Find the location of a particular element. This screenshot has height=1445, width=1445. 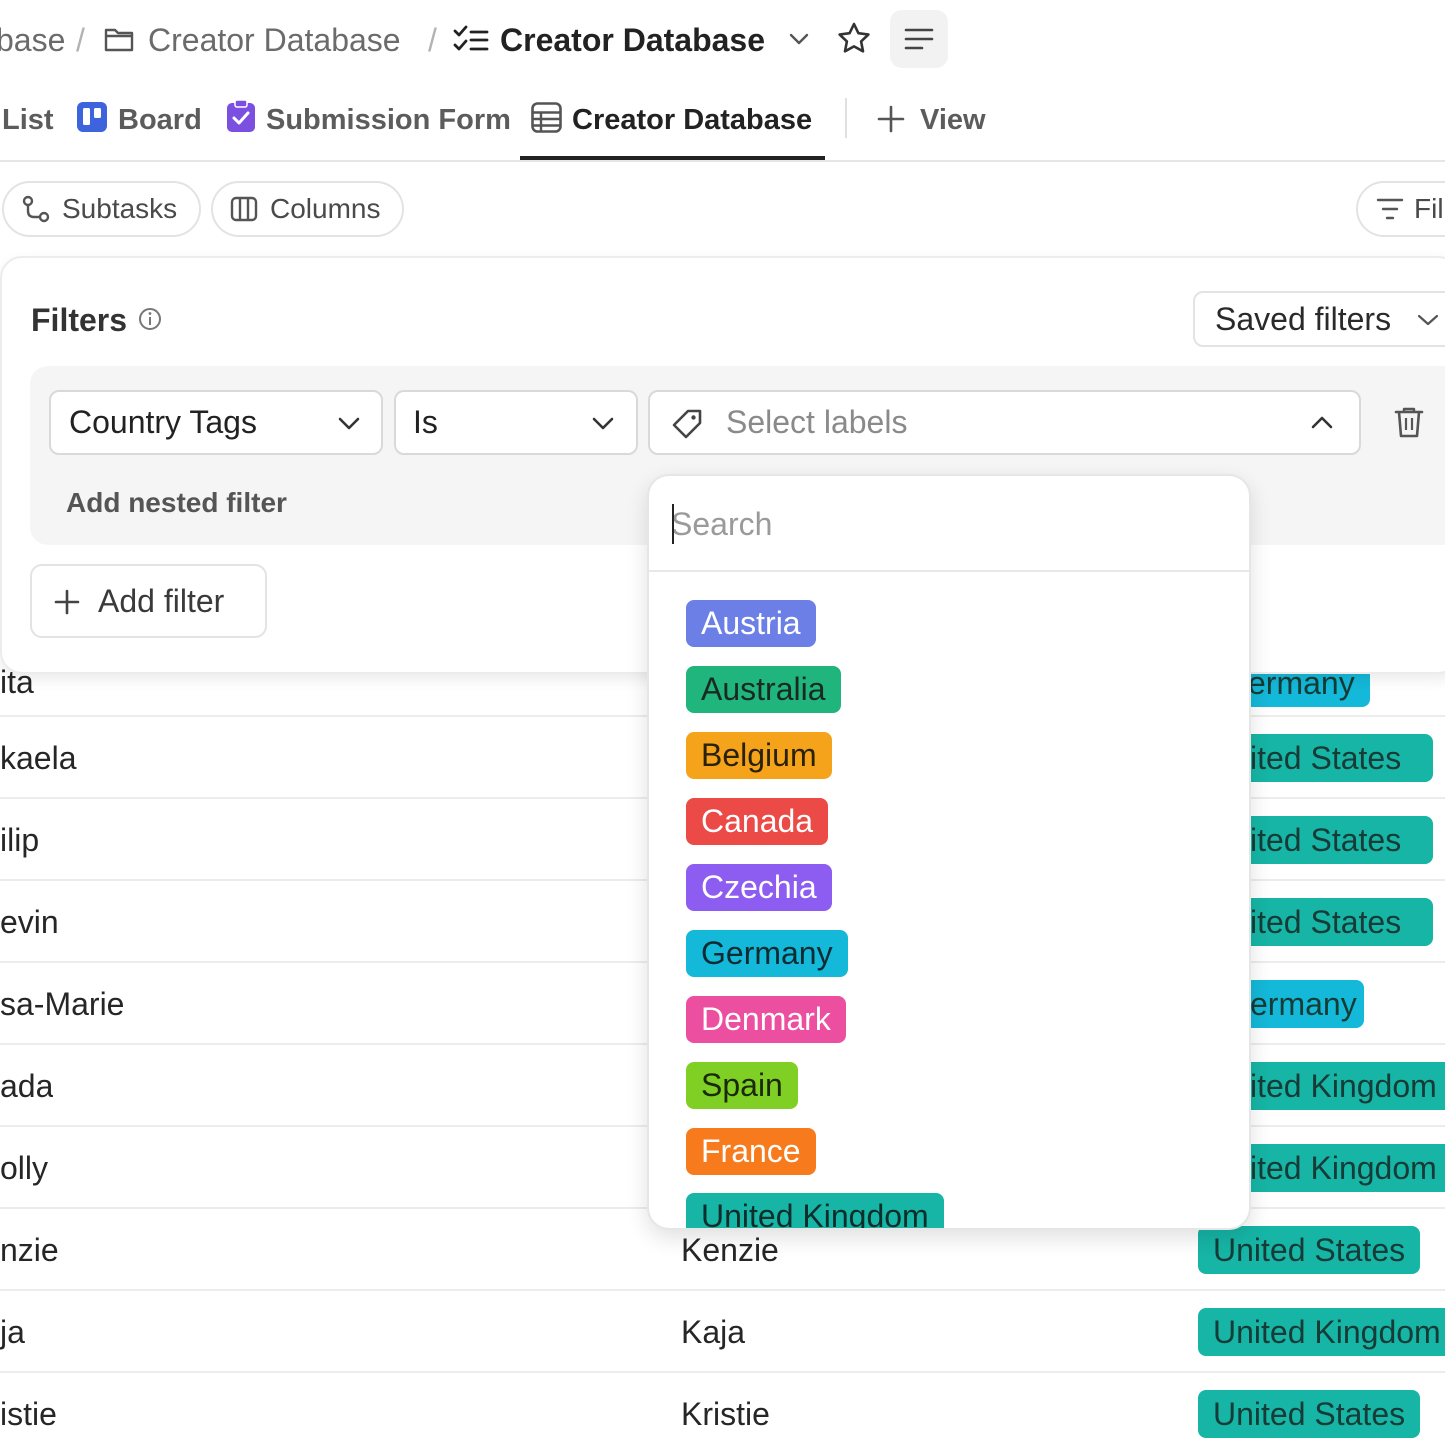

add-filter-button: Add filter is located at coordinates (148, 601).